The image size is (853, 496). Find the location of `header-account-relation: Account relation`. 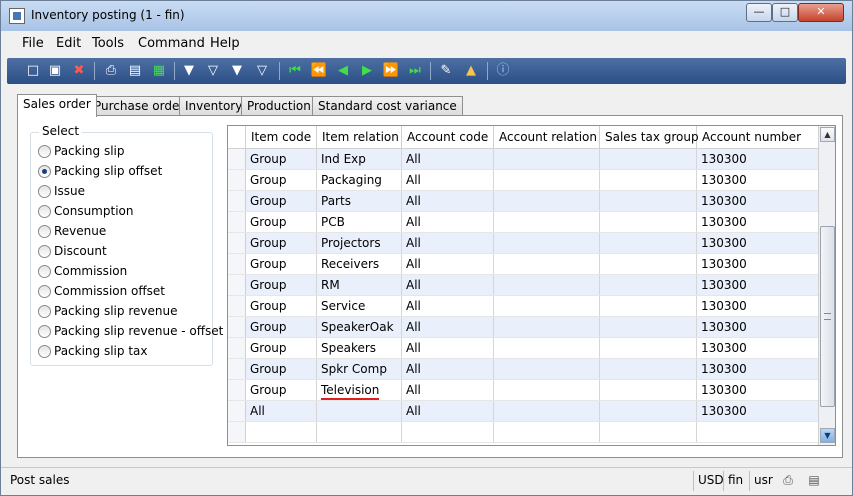

header-account-relation: Account relation is located at coordinates (547, 137).